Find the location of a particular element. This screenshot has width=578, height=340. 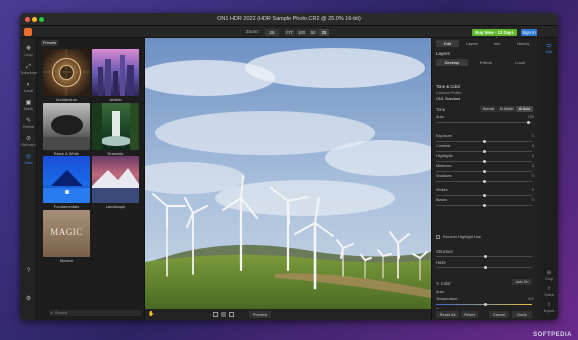

preset-dramatic-thumb is located at coordinates (115, 126).